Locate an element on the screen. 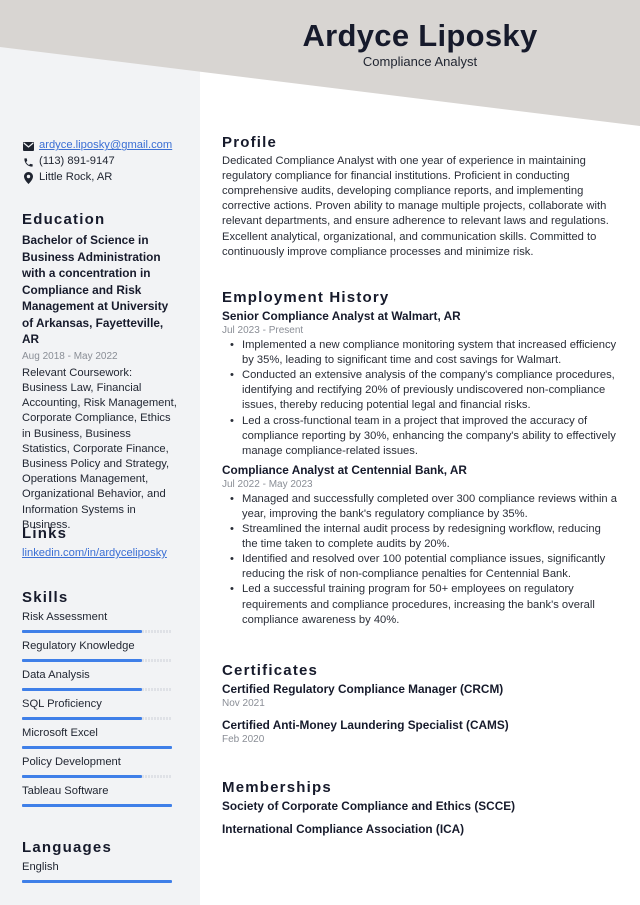 The height and width of the screenshot is (905, 640). skills-heading: Skills is located at coordinates (45, 597).